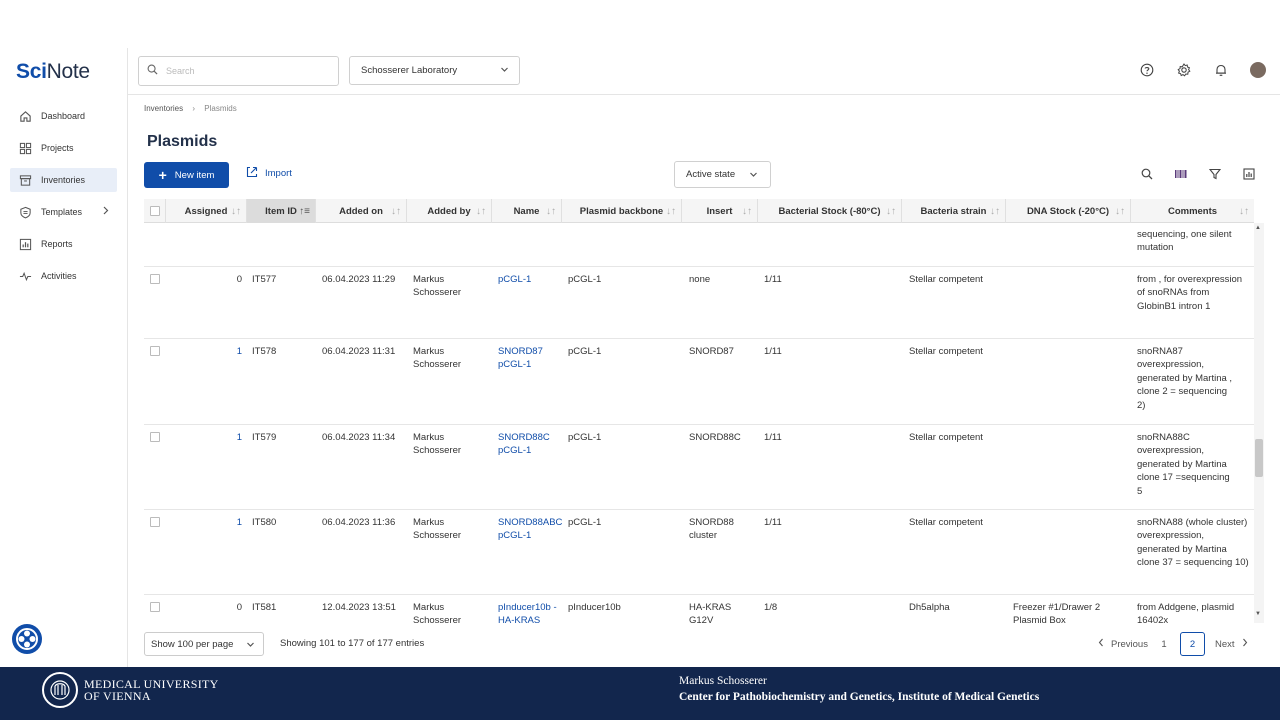  I want to click on column-header-item-id: Item ID ↑≡, so click(281, 211).